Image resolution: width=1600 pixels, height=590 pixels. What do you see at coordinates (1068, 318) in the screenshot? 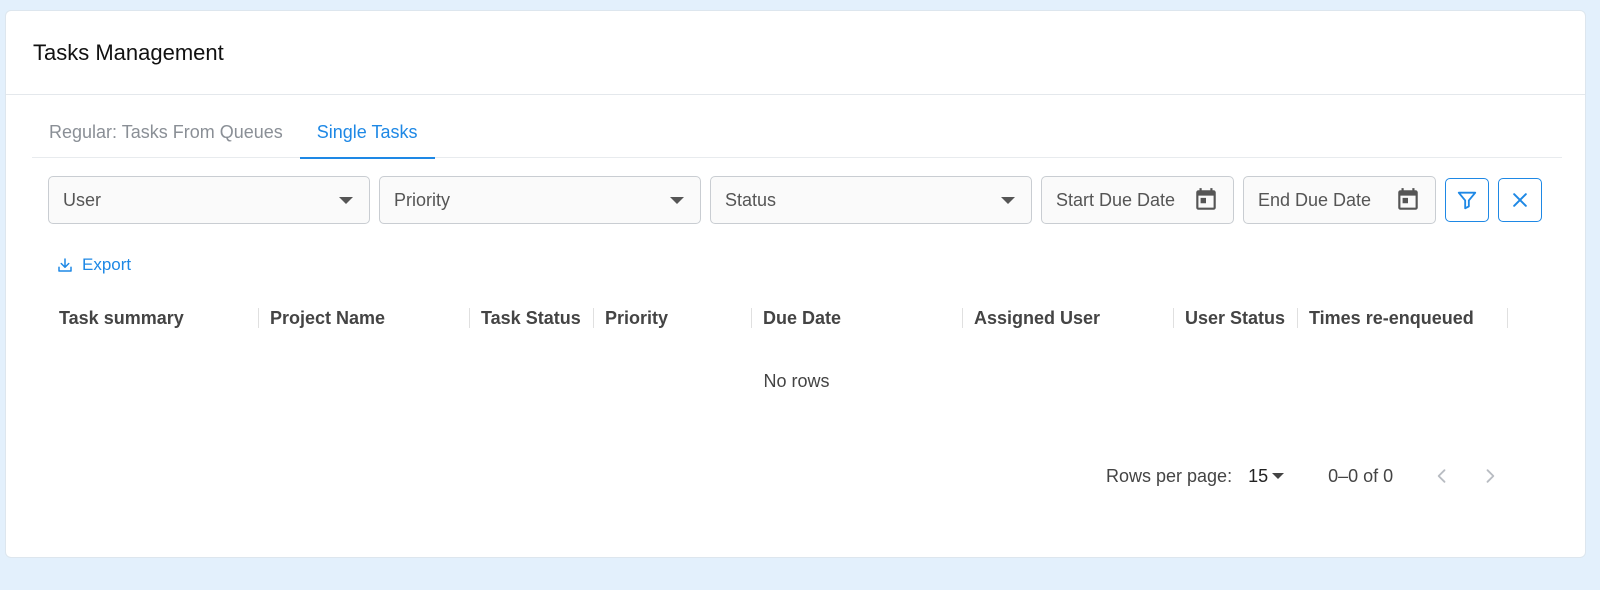
I see `column-header-assigned-user: Assigned User` at bounding box center [1068, 318].